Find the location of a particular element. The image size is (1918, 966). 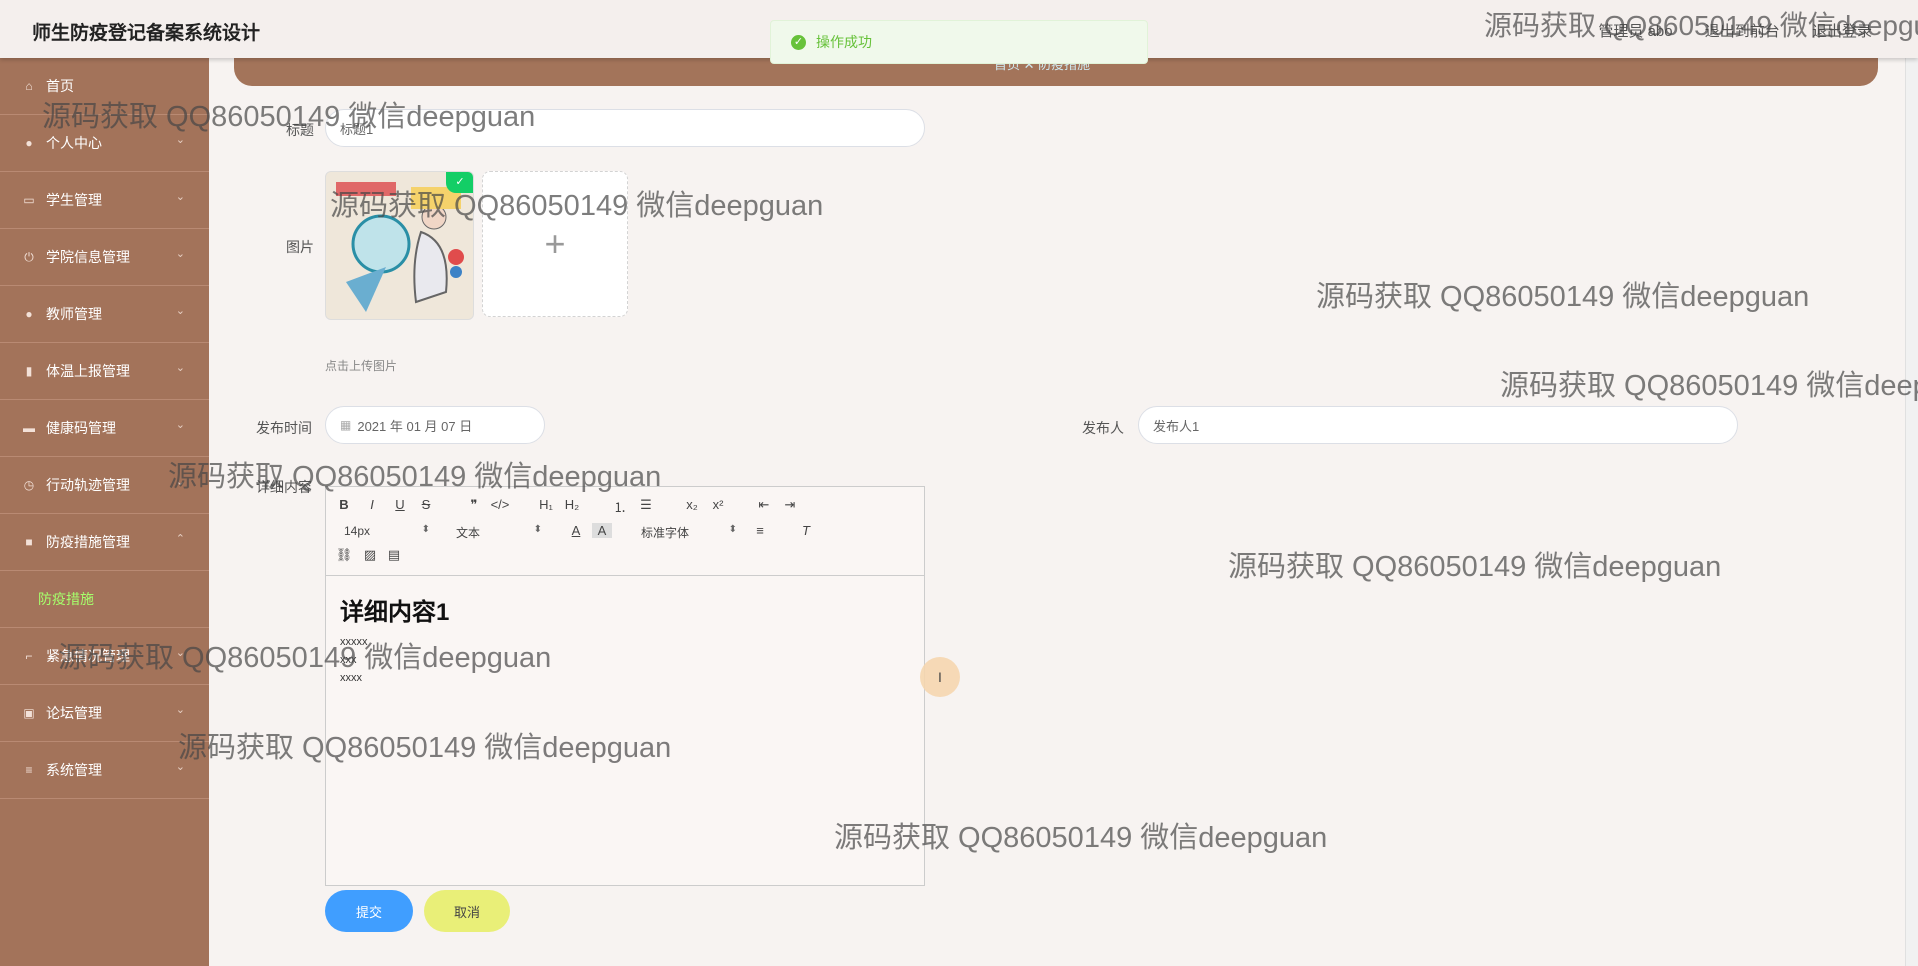

align-icon: ≡ is located at coordinates (760, 530).